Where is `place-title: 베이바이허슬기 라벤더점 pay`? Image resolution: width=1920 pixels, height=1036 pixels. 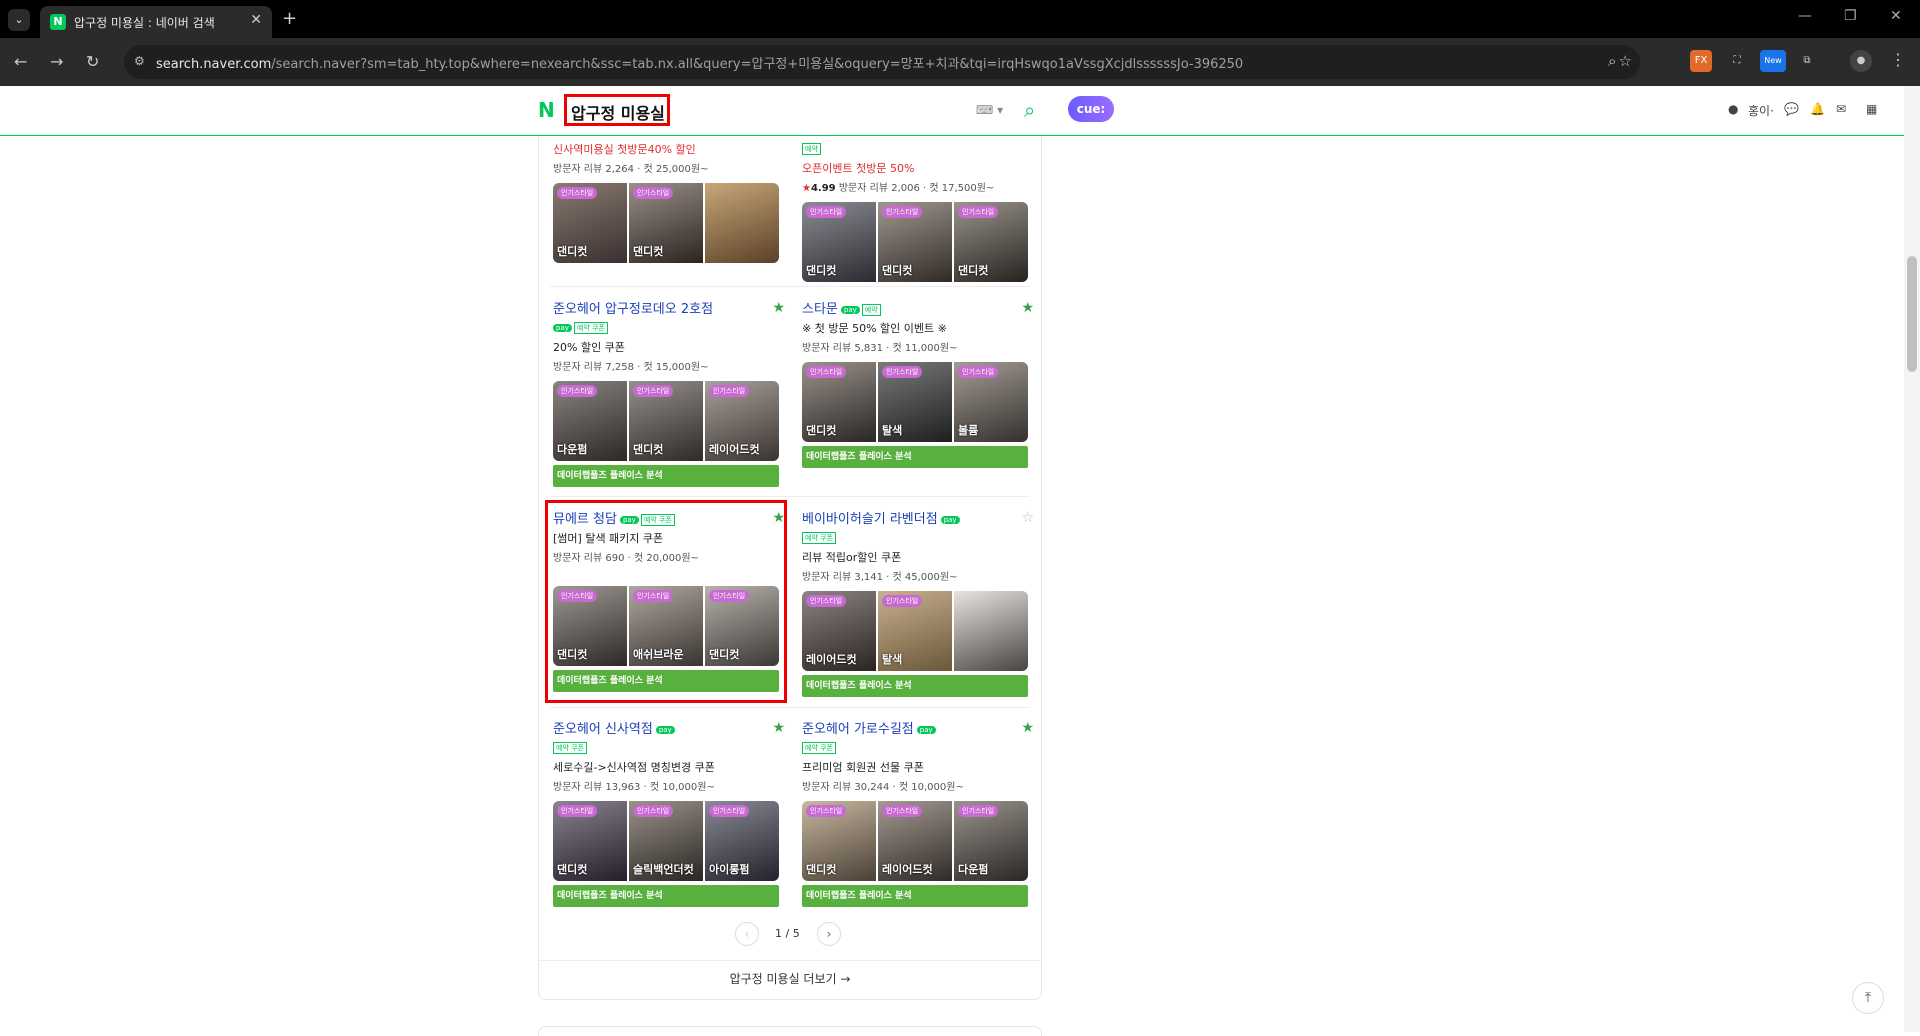 place-title: 베이바이허슬기 라벤더점 pay is located at coordinates (918, 517).